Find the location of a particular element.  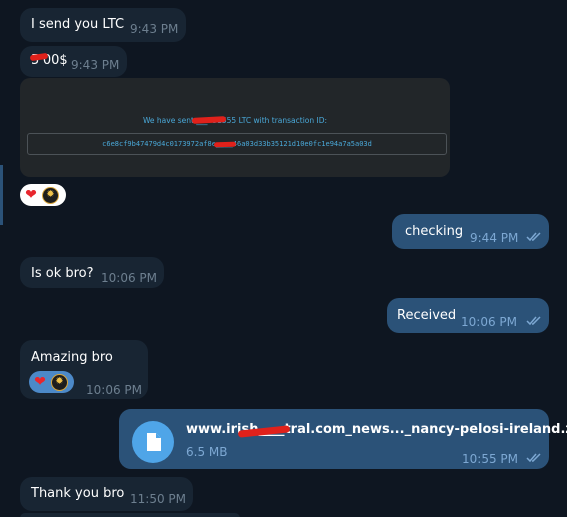

message-text: Received is located at coordinates (427, 315).